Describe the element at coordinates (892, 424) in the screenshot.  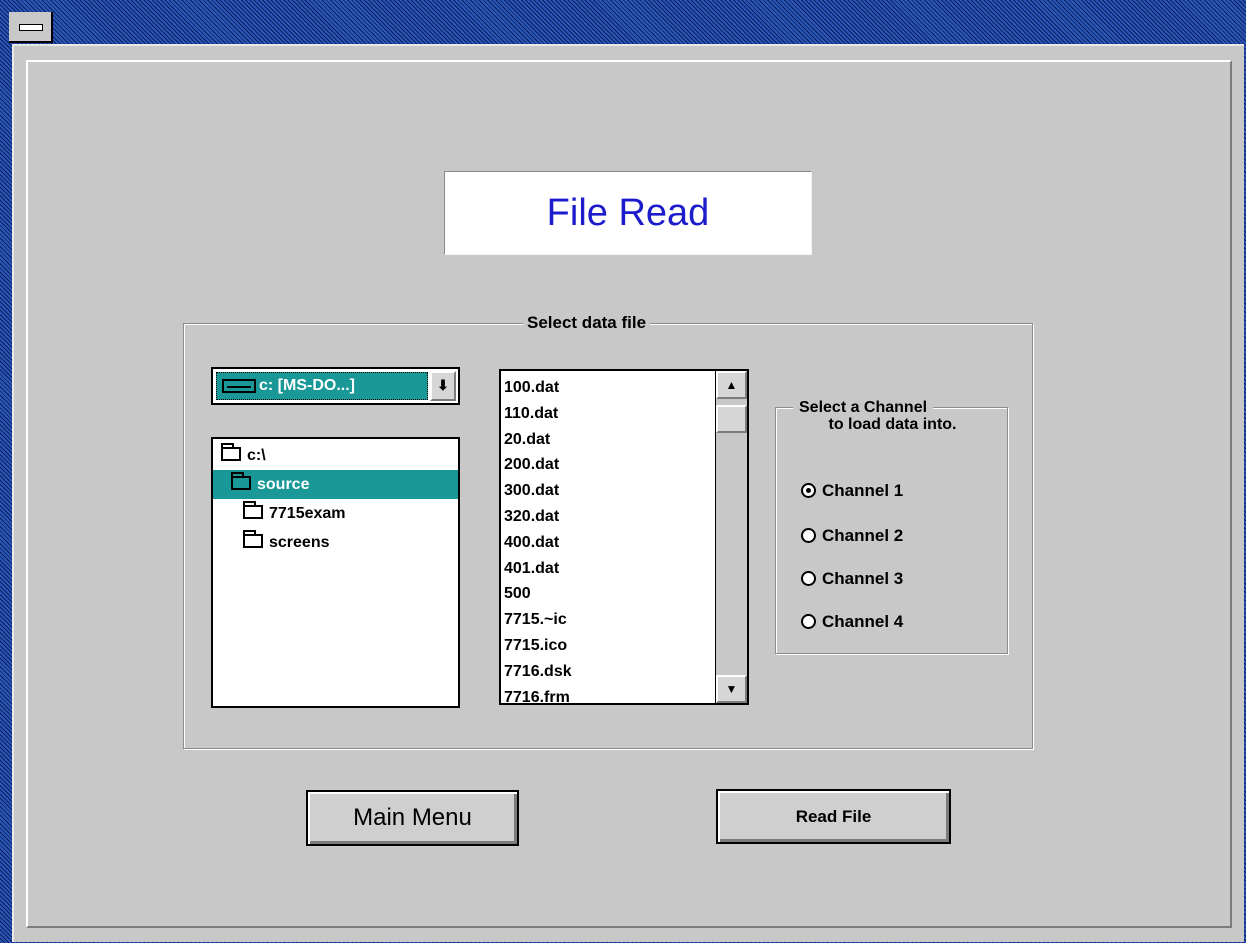
I see `channel-group-label-line2: to load data into.` at that location.